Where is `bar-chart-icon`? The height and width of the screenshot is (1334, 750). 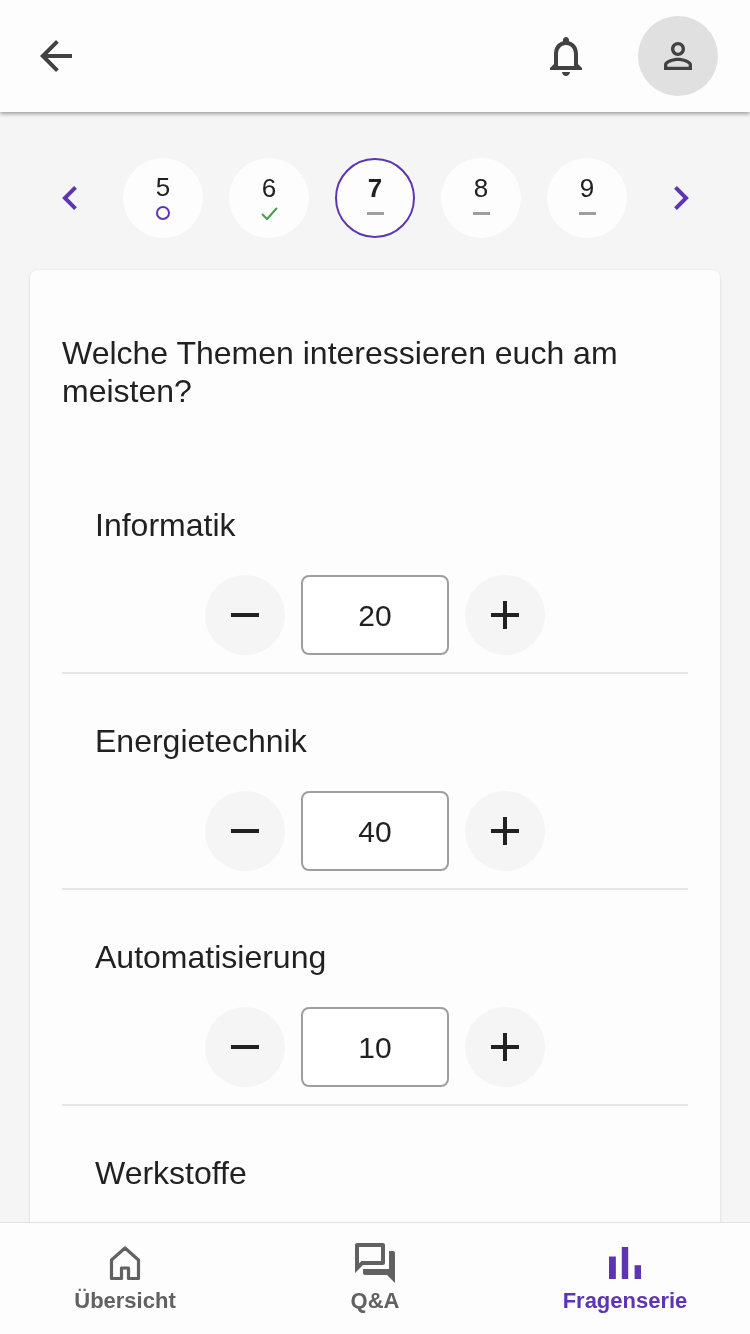 bar-chart-icon is located at coordinates (625, 1263).